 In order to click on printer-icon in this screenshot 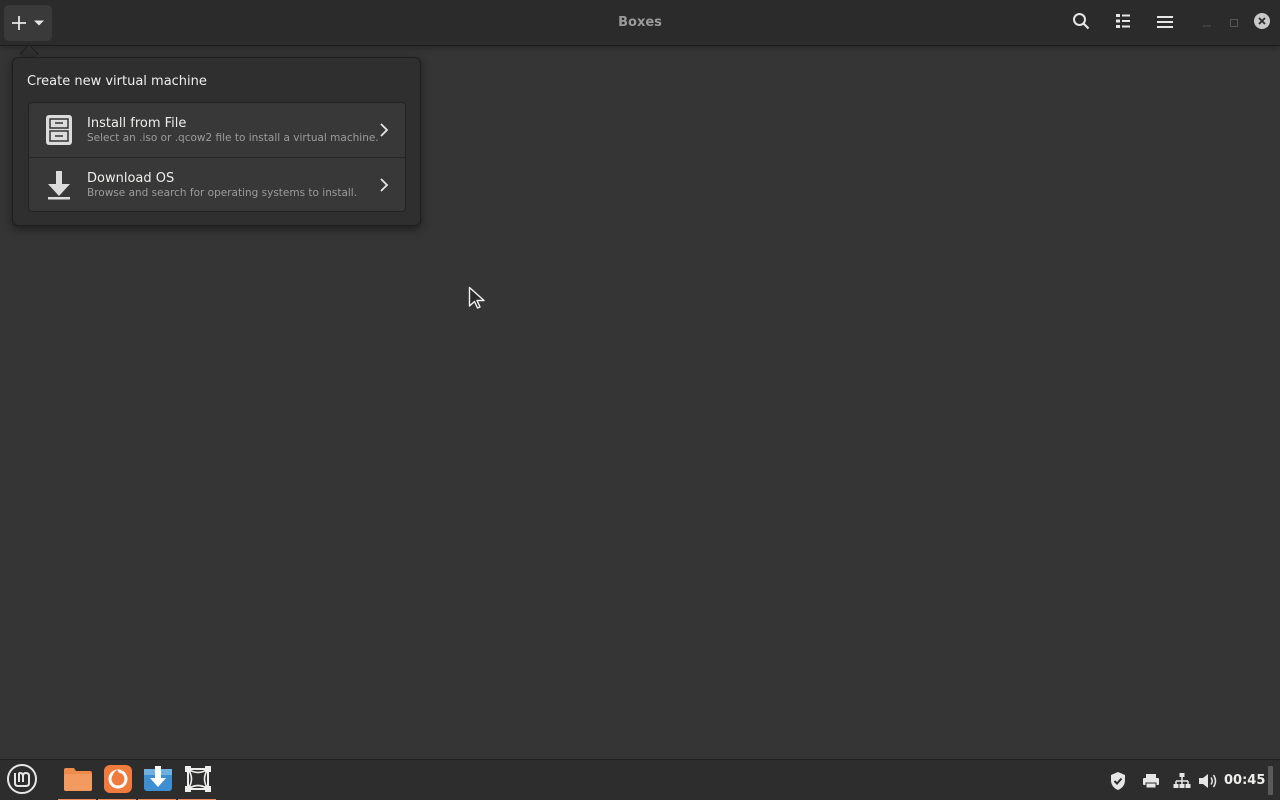, I will do `click(1151, 781)`.